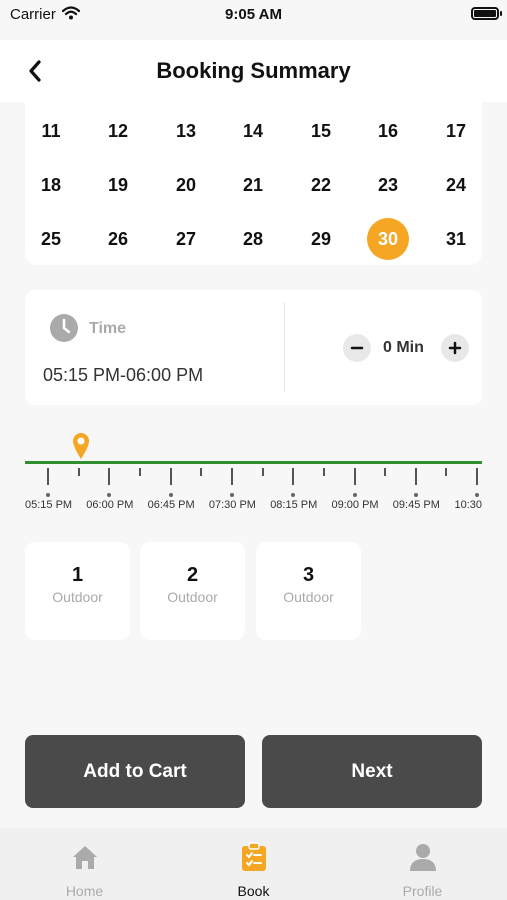 This screenshot has width=507, height=900. Describe the element at coordinates (51, 131) in the screenshot. I see `calendar-day: 11` at that location.